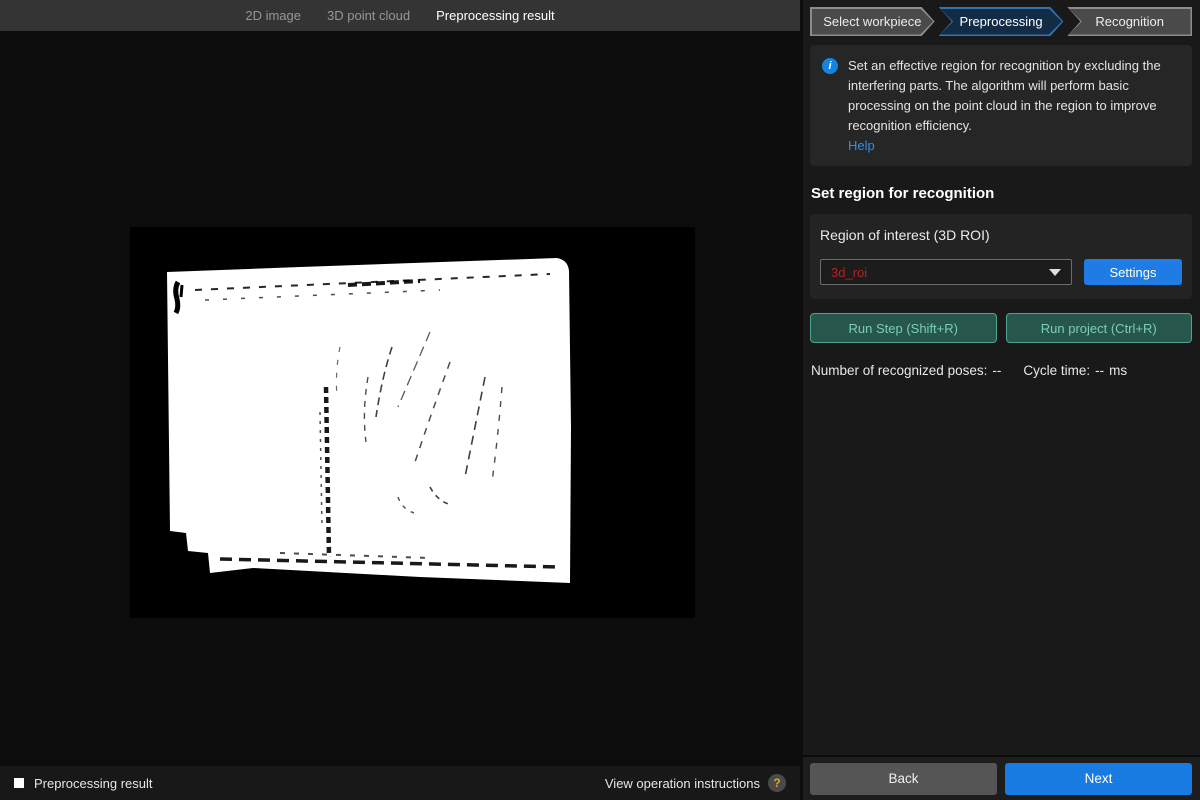  I want to click on next-button: Next, so click(1098, 778).